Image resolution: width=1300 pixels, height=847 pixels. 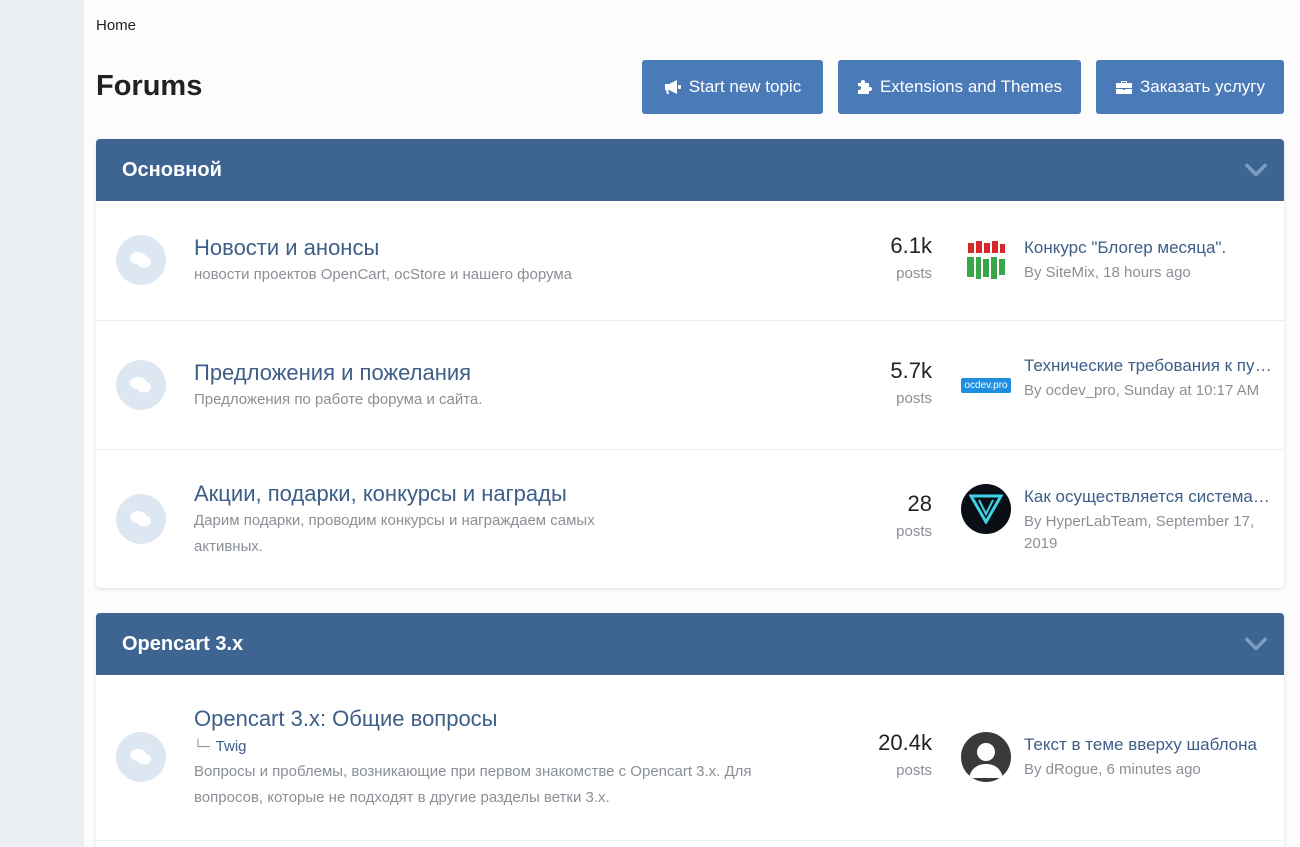 I want to click on subforum-arrow-icon: └─, so click(x=202, y=747).